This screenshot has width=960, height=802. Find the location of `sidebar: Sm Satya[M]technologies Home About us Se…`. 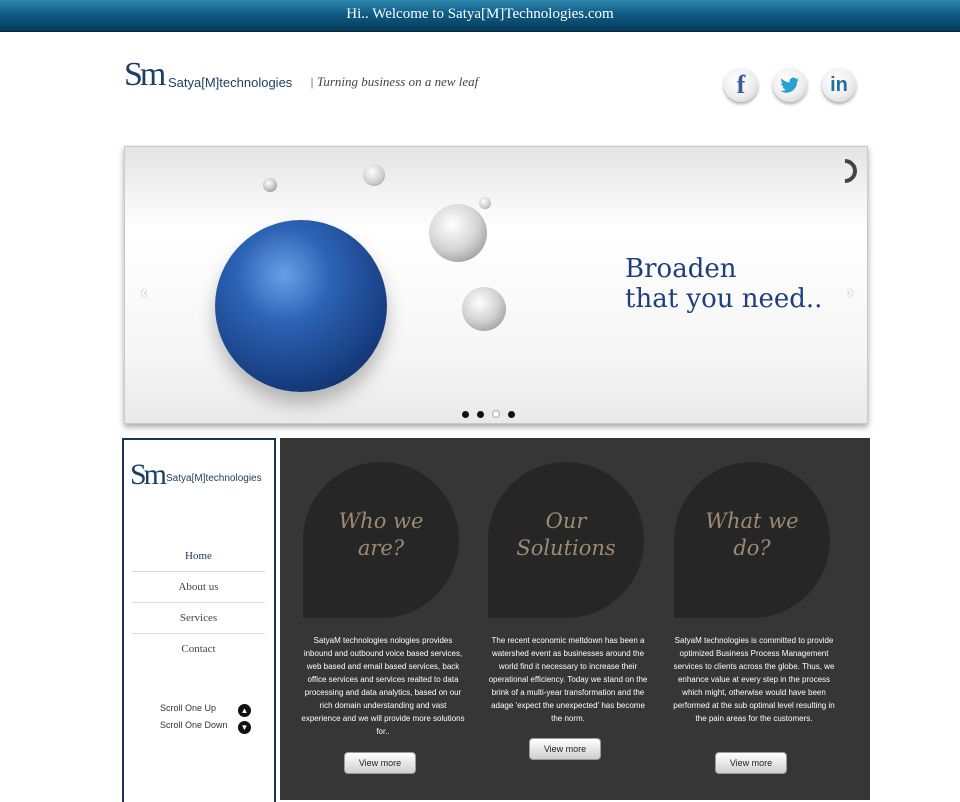

sidebar: Sm Satya[M]technologies Home About us Se… is located at coordinates (199, 620).